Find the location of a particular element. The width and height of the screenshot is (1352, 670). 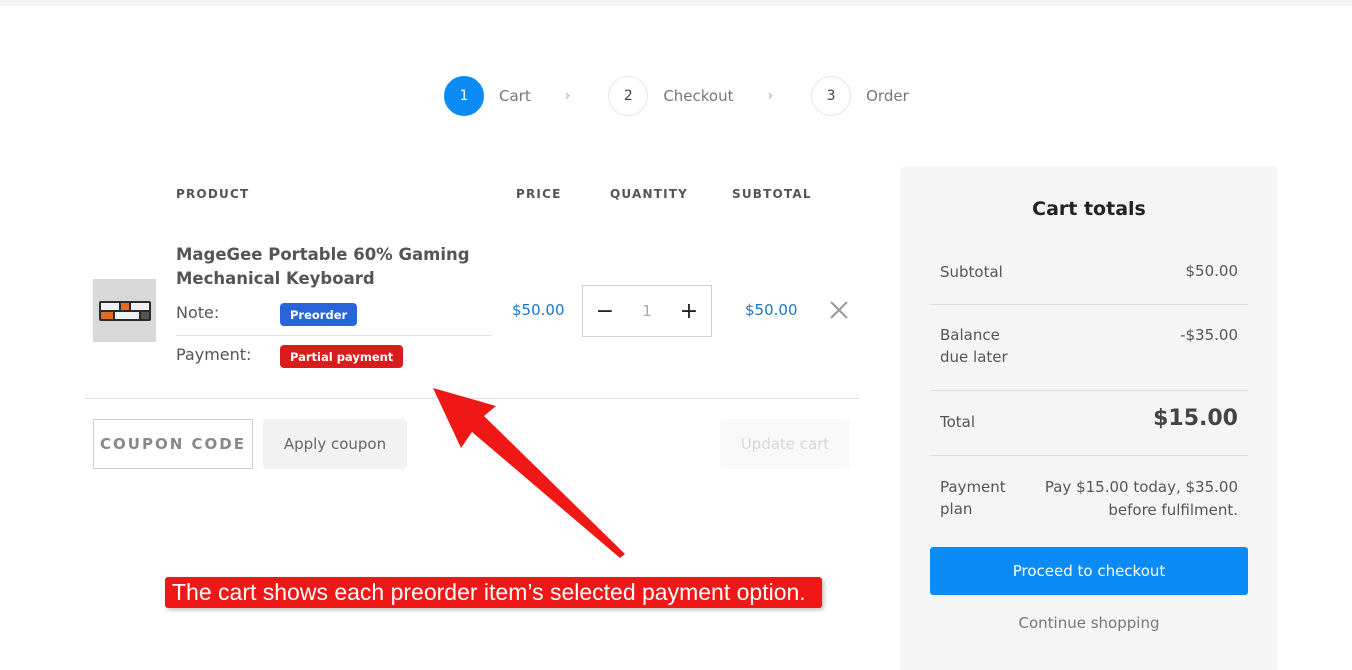

step-label: Cart is located at coordinates (515, 96).